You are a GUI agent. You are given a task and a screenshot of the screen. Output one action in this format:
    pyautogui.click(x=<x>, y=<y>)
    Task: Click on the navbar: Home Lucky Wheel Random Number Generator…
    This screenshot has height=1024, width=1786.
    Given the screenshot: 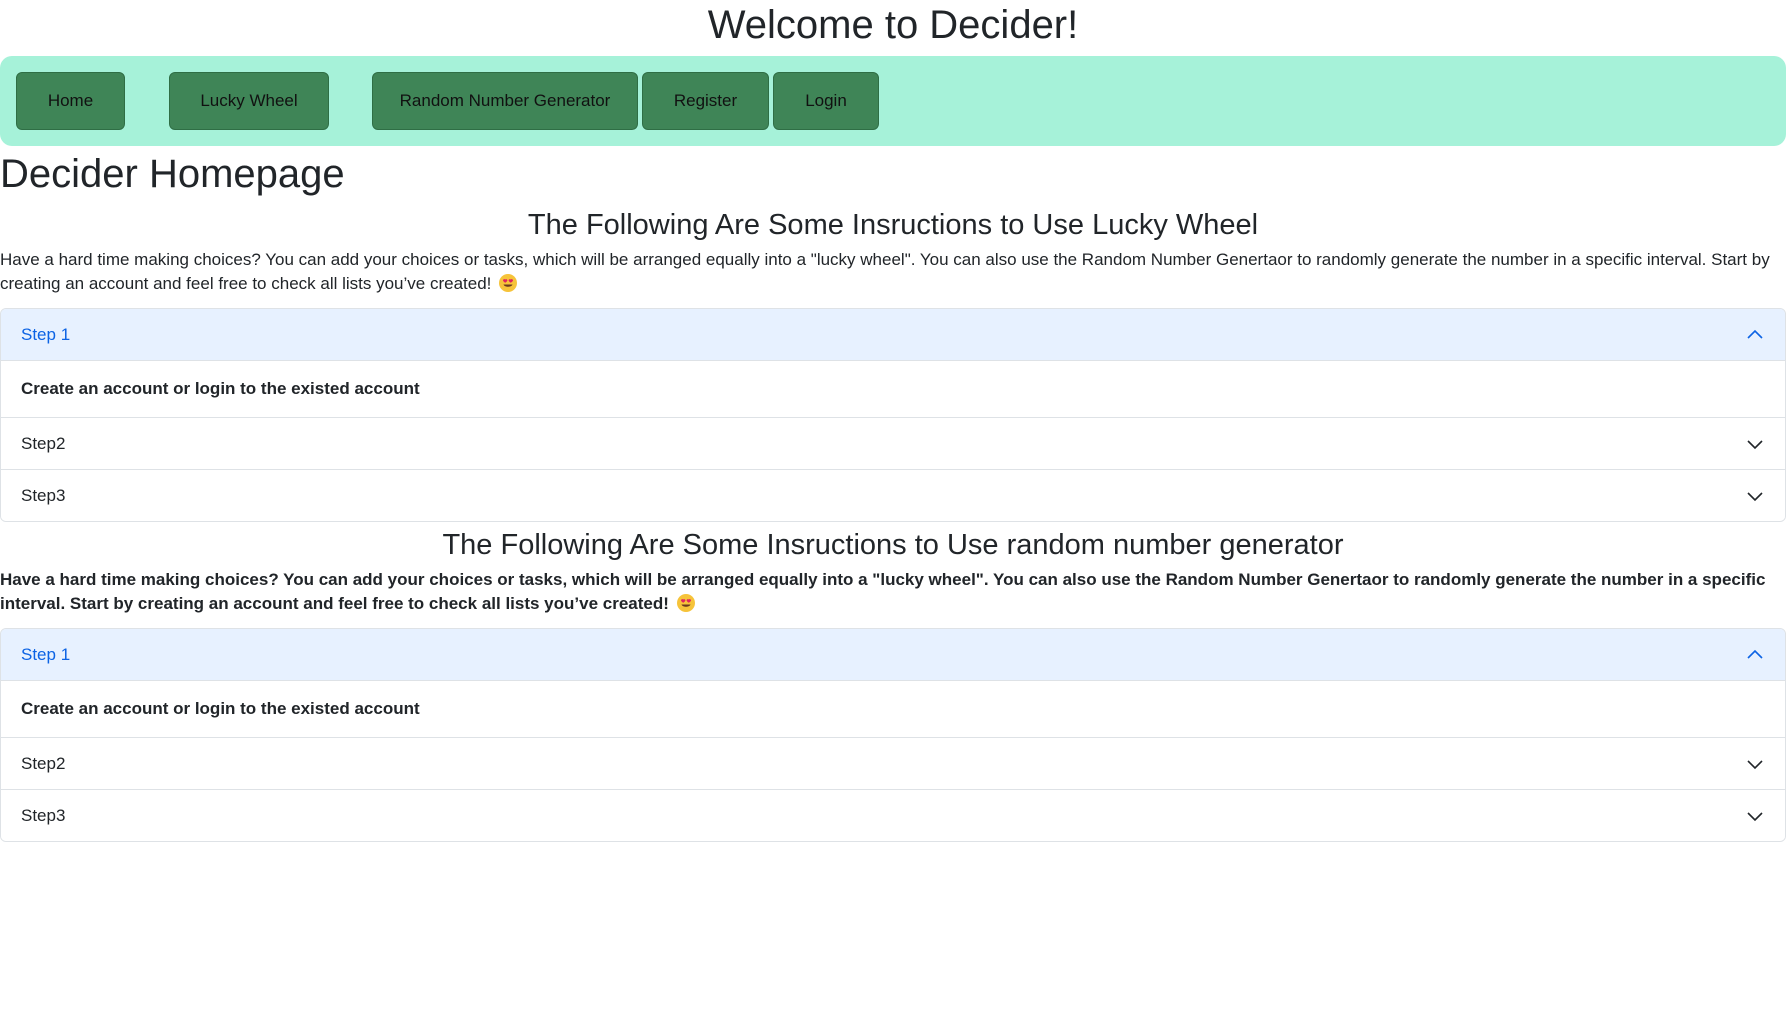 What is the action you would take?
    pyautogui.click(x=893, y=101)
    